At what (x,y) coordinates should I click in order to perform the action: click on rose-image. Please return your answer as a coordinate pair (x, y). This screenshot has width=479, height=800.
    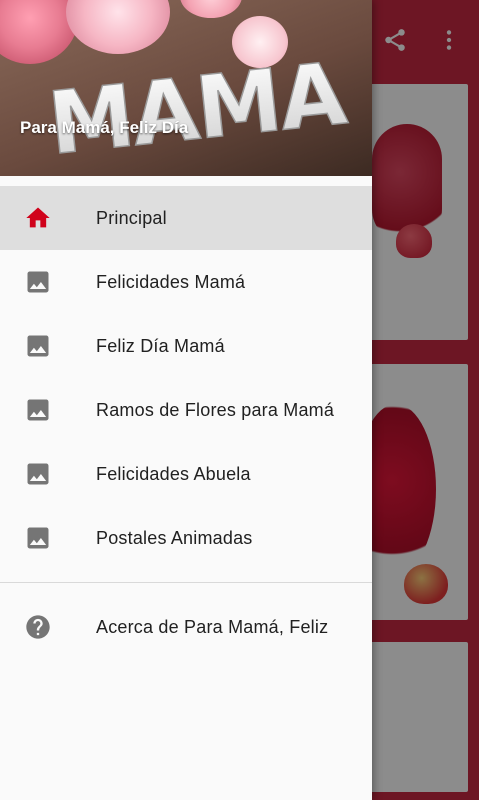
    Looking at the image, I should click on (211, 9).